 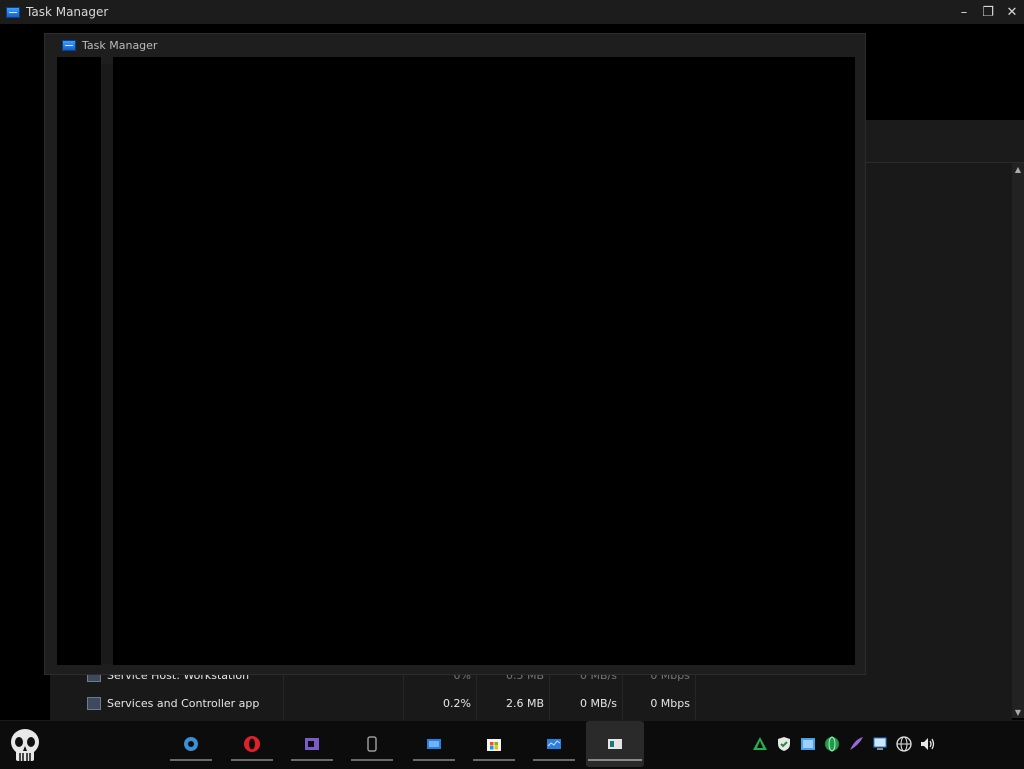 I want to click on system-tray, so click(x=846, y=744).